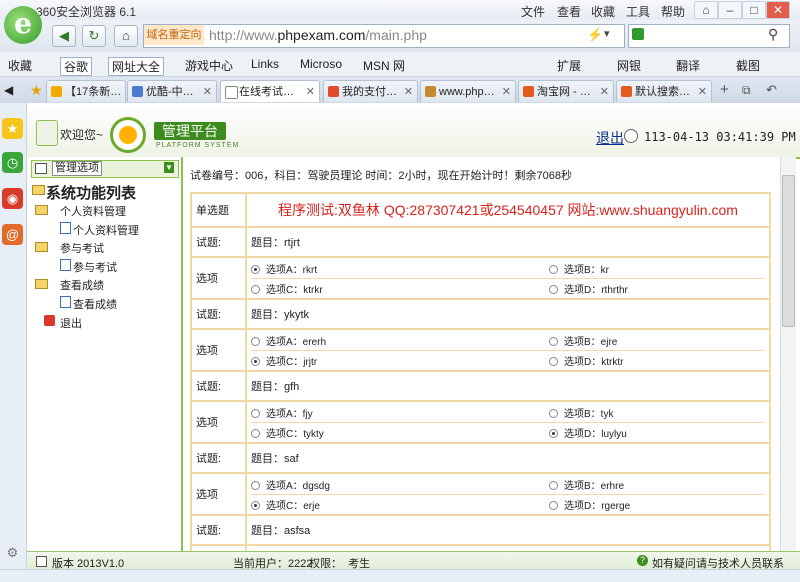  What do you see at coordinates (65, 302) in the screenshot?
I see `page-edit-icon` at bounding box center [65, 302].